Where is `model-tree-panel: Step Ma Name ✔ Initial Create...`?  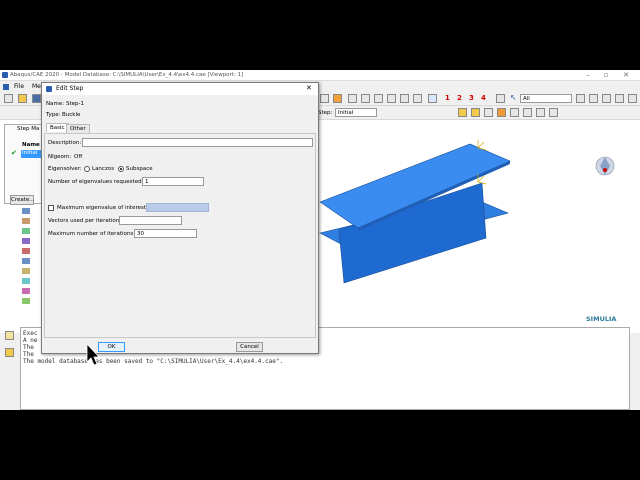 model-tree-panel: Step Ma Name ✔ Initial Create... is located at coordinates (23, 226).